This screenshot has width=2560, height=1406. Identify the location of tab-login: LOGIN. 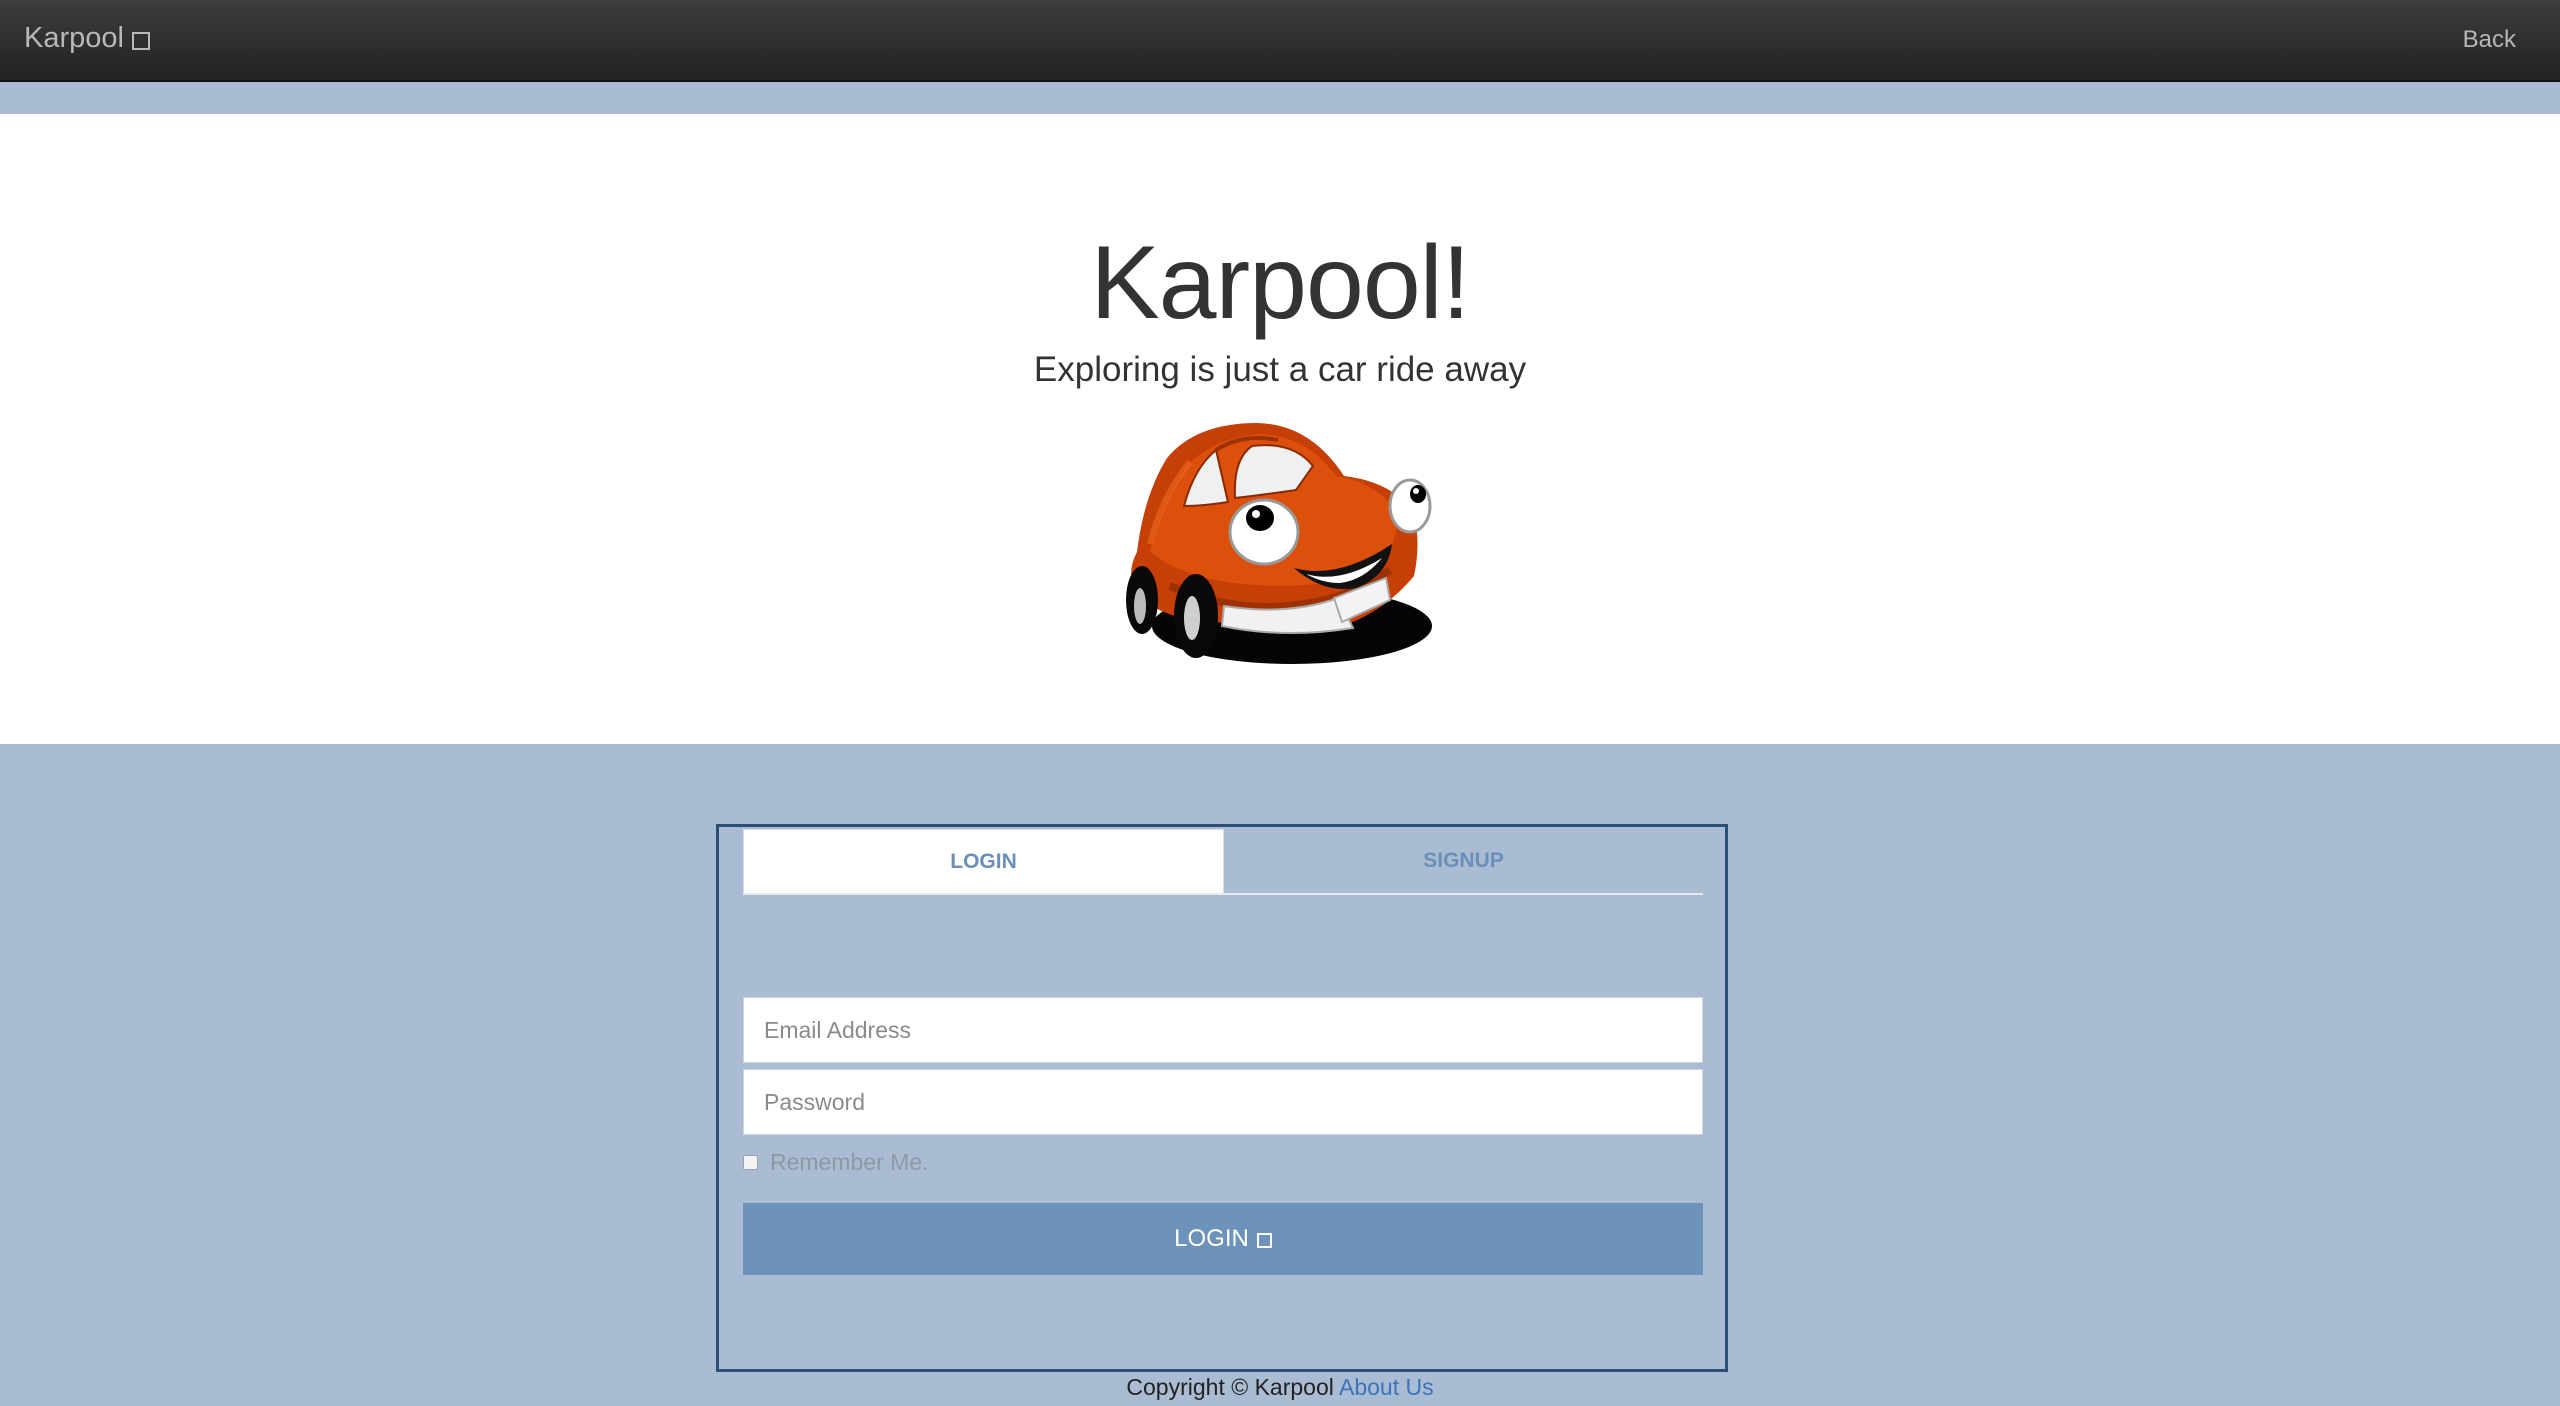
(983, 861).